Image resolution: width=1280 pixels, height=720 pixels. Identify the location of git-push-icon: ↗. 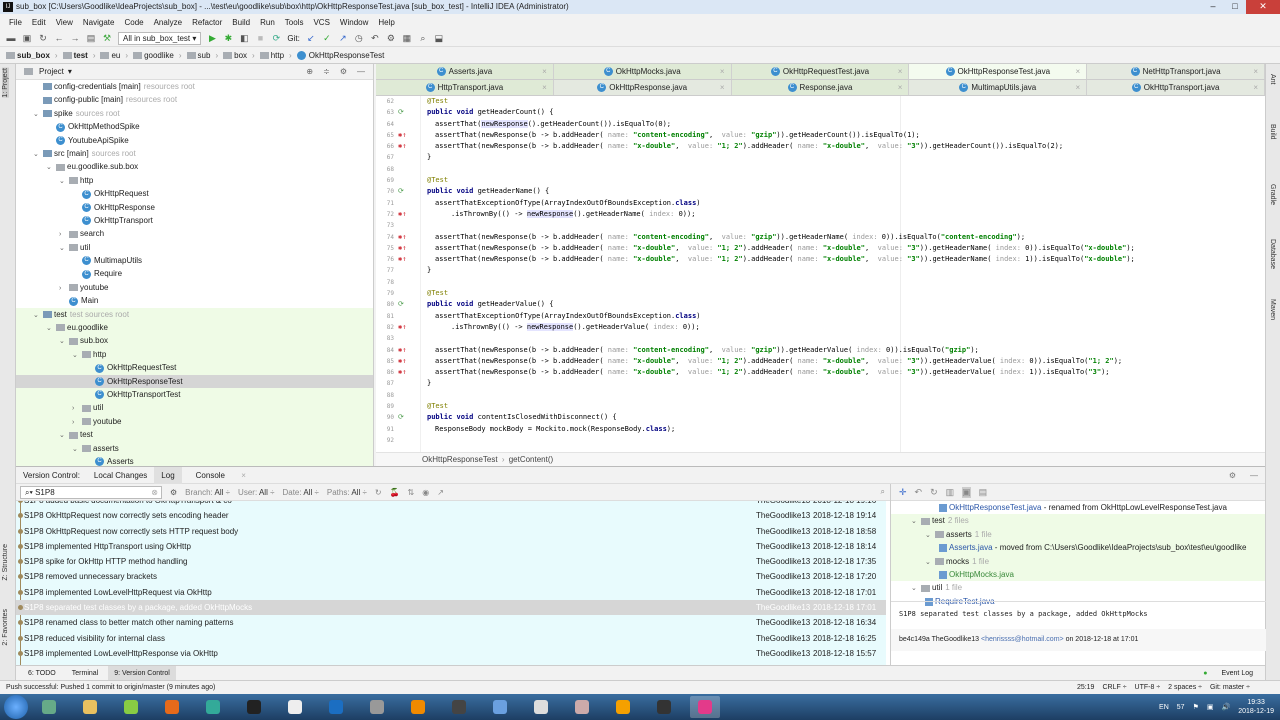
(343, 38).